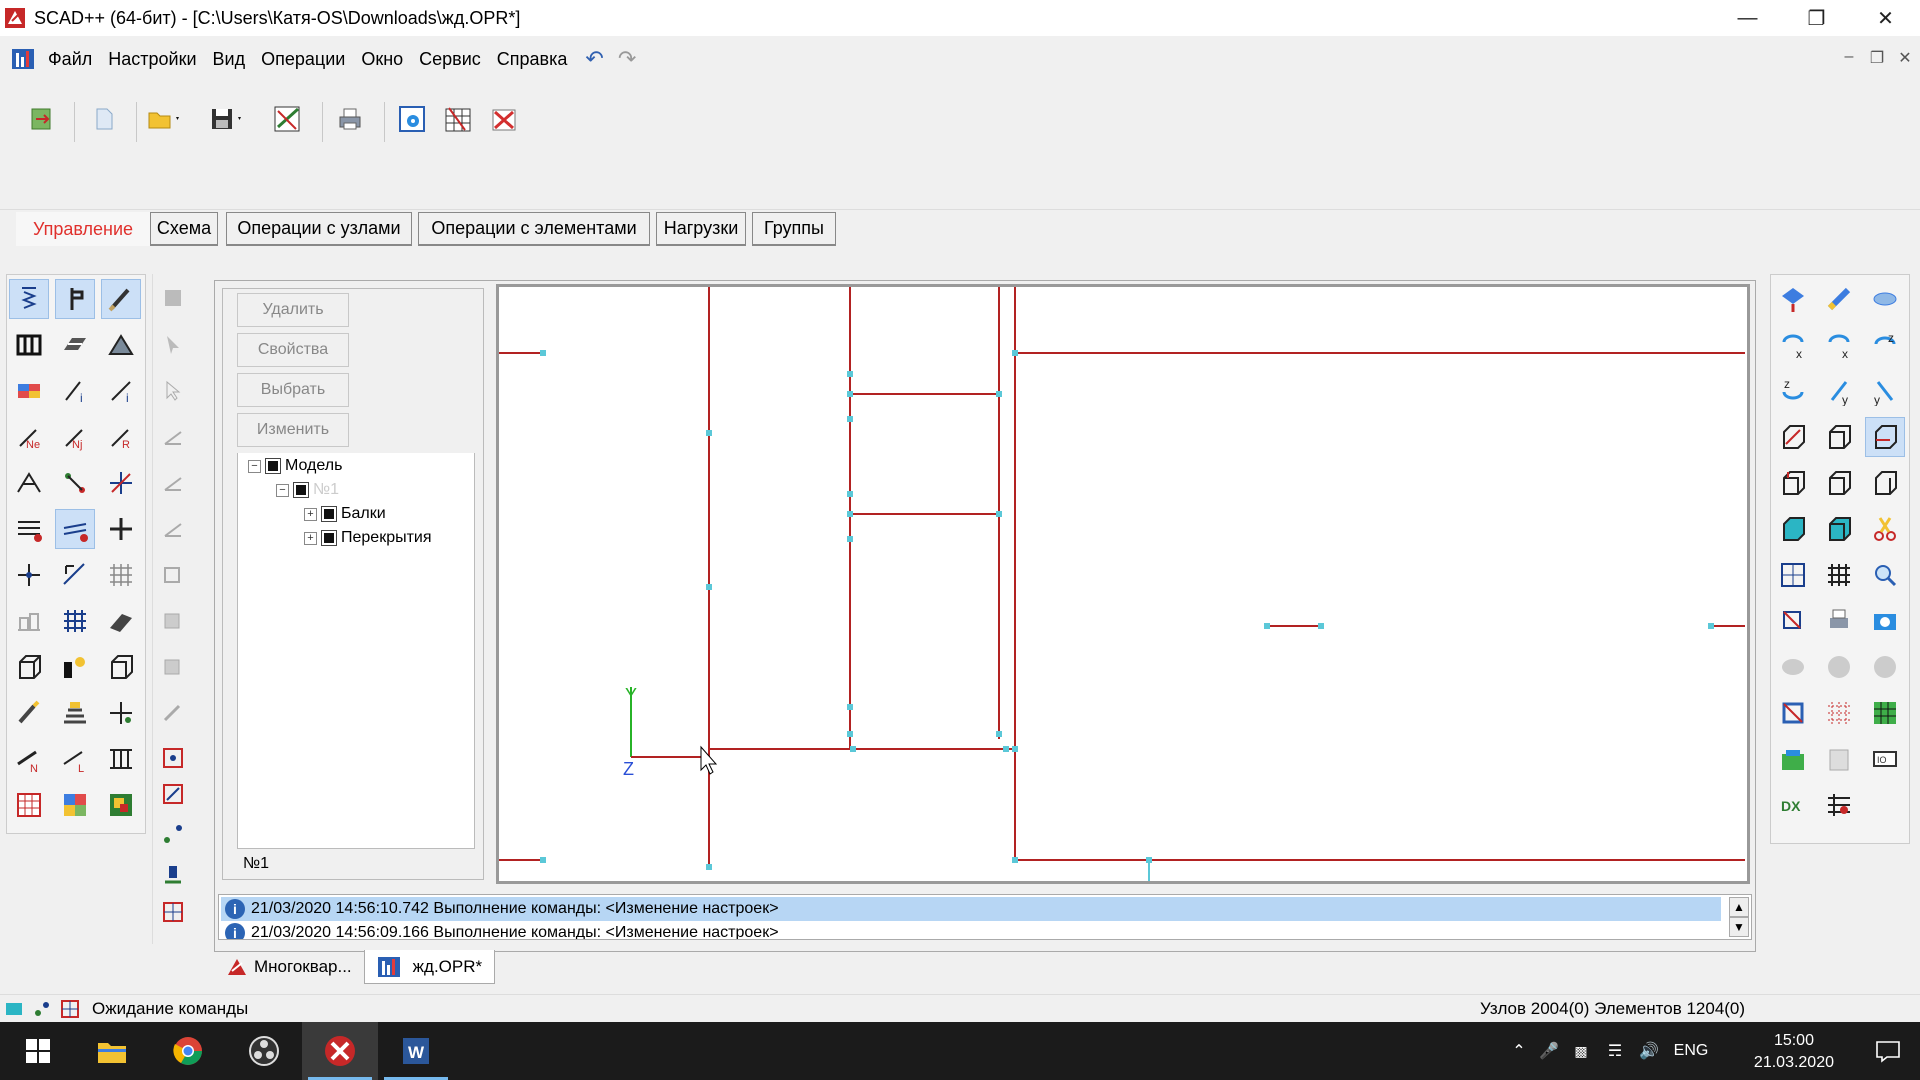 Image resolution: width=1920 pixels, height=1080 pixels. I want to click on frame-icon, so click(29, 345).